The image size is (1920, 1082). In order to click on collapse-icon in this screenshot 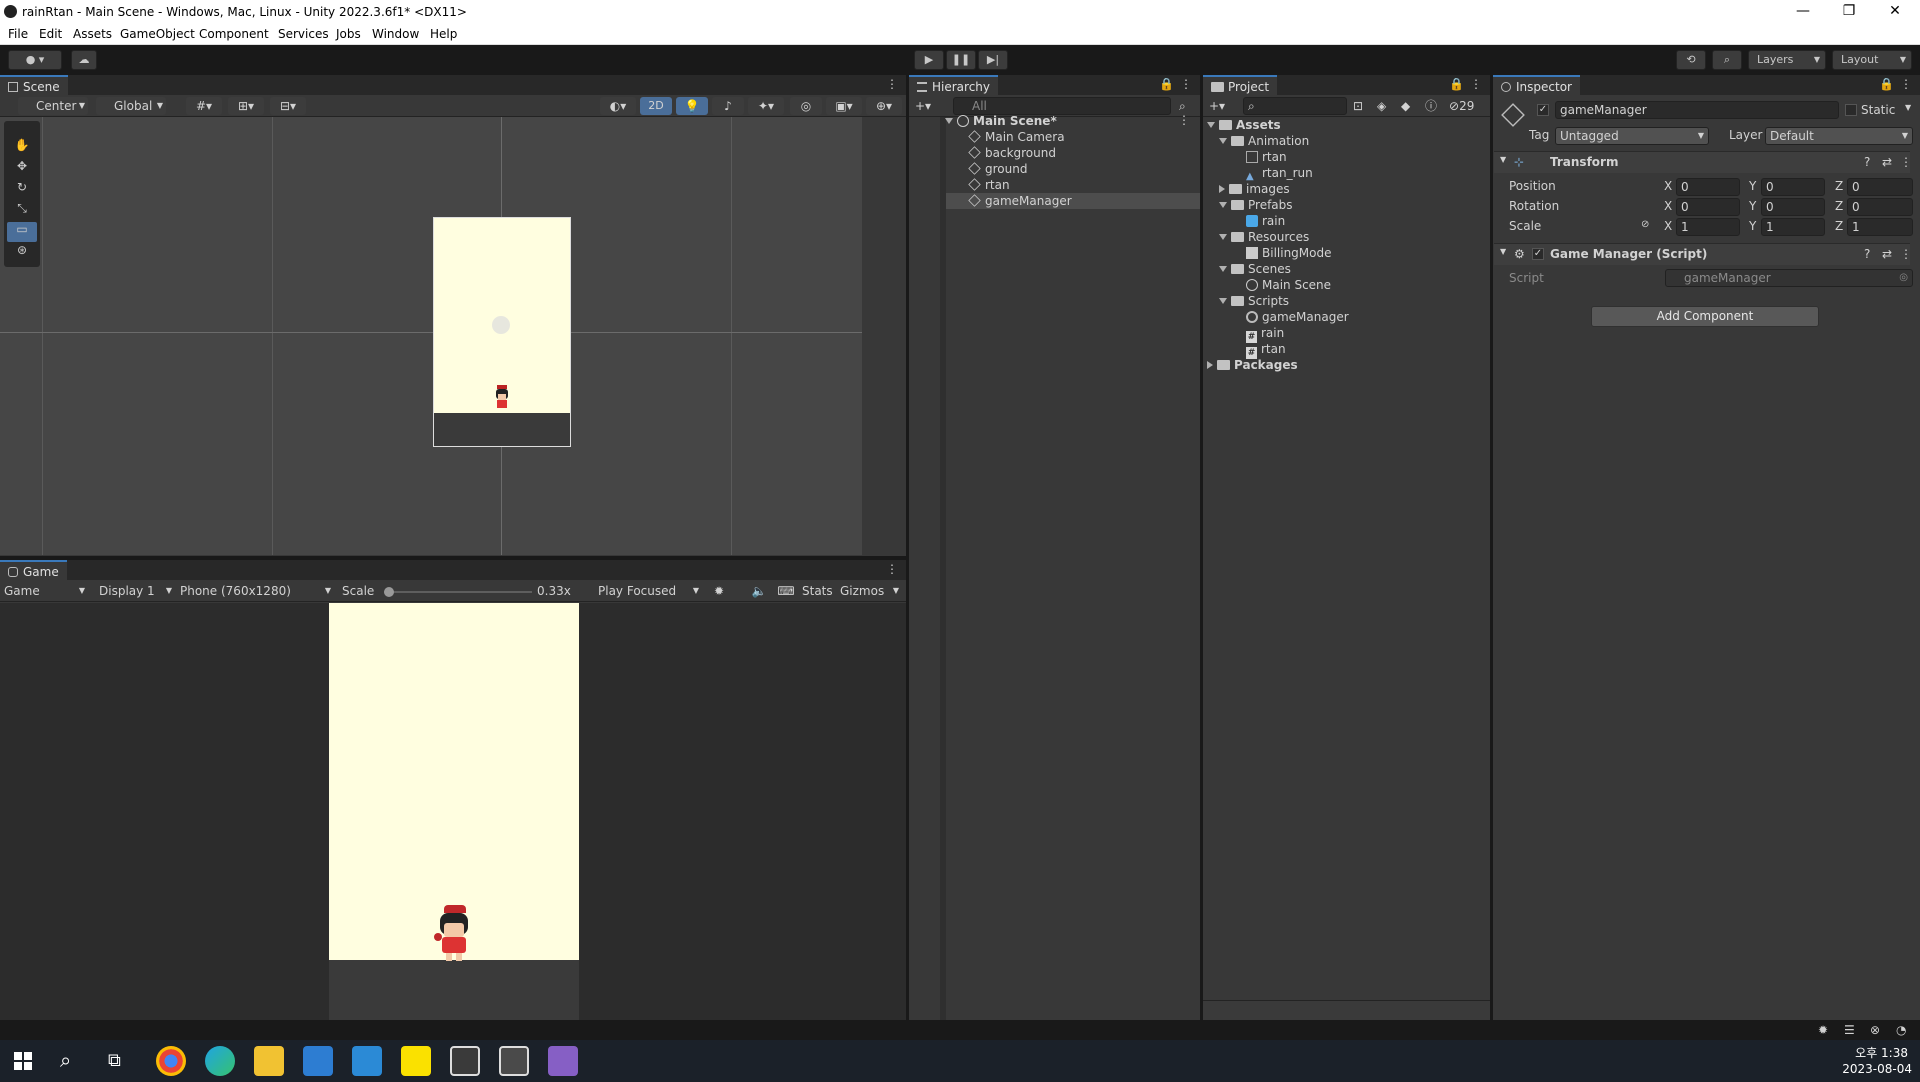, I will do `click(1222, 189)`.